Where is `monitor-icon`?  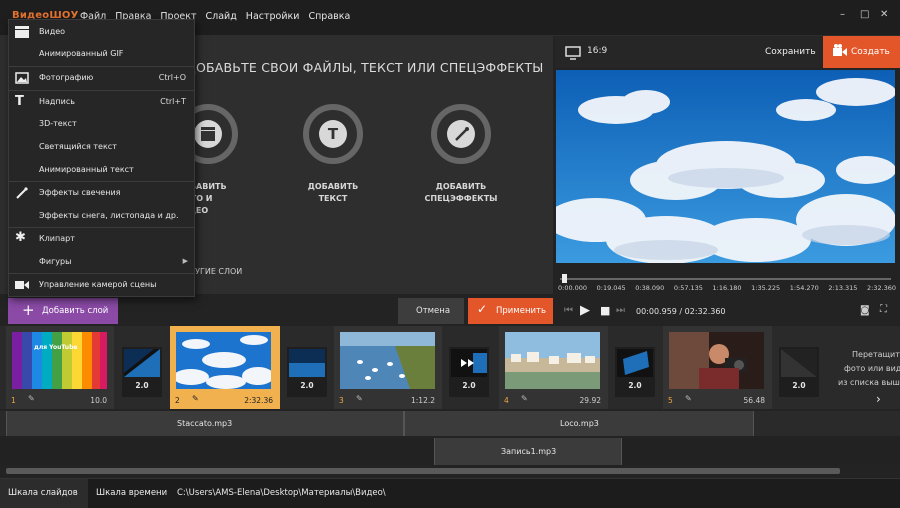
monitor-icon is located at coordinates (573, 54).